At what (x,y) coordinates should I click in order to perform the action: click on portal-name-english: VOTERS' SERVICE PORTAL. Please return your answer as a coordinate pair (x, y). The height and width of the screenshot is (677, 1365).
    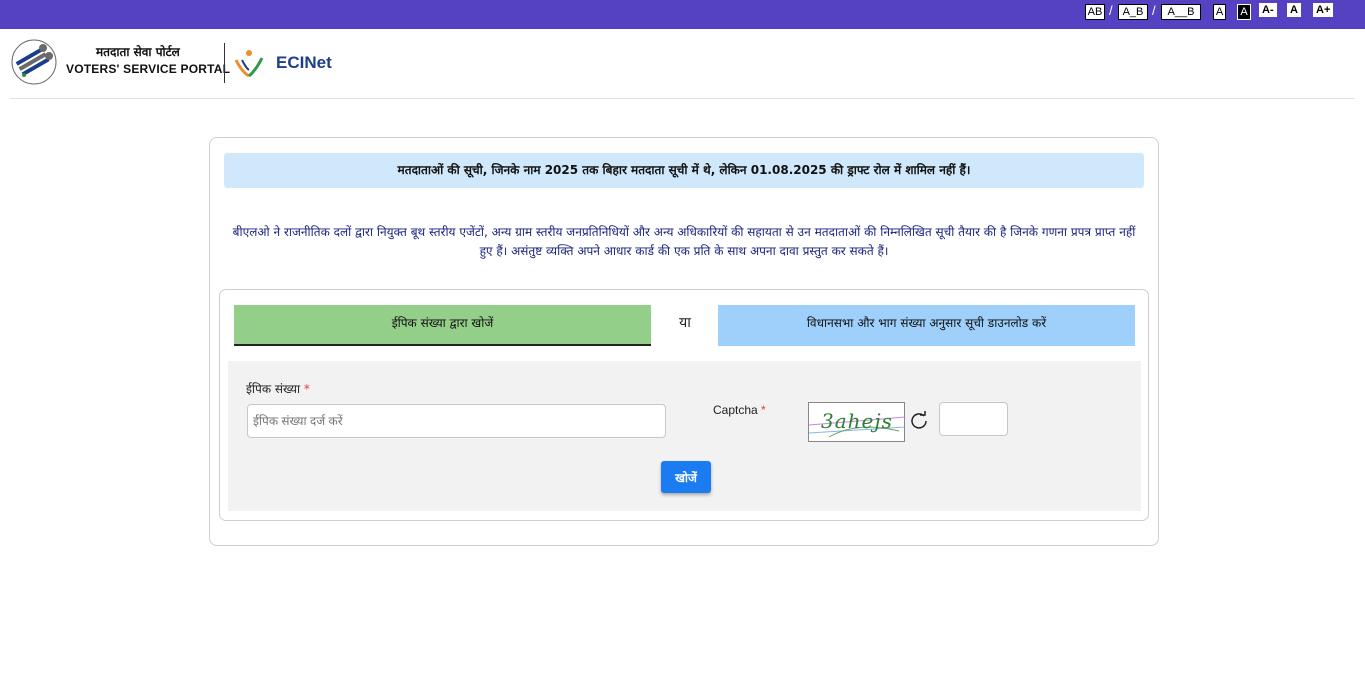
    Looking at the image, I should click on (148, 69).